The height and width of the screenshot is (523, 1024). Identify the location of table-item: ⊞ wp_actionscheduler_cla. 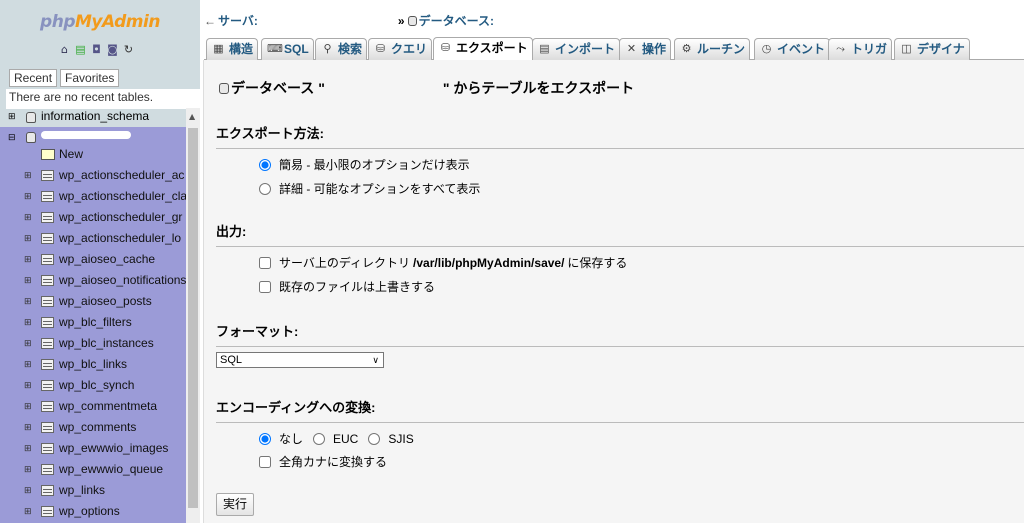
(93, 196).